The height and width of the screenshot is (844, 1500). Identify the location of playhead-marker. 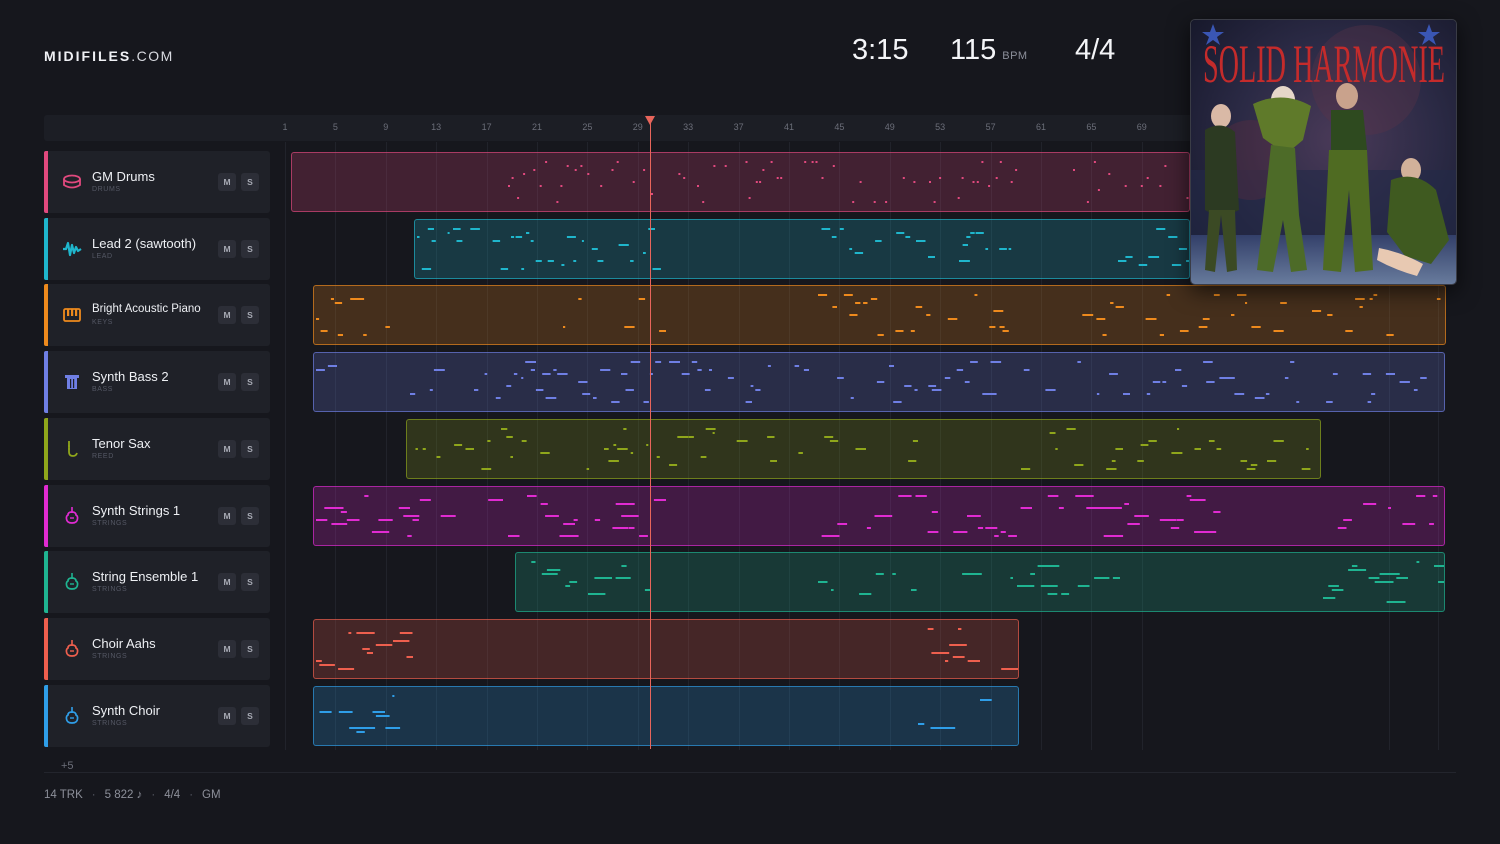
(650, 120).